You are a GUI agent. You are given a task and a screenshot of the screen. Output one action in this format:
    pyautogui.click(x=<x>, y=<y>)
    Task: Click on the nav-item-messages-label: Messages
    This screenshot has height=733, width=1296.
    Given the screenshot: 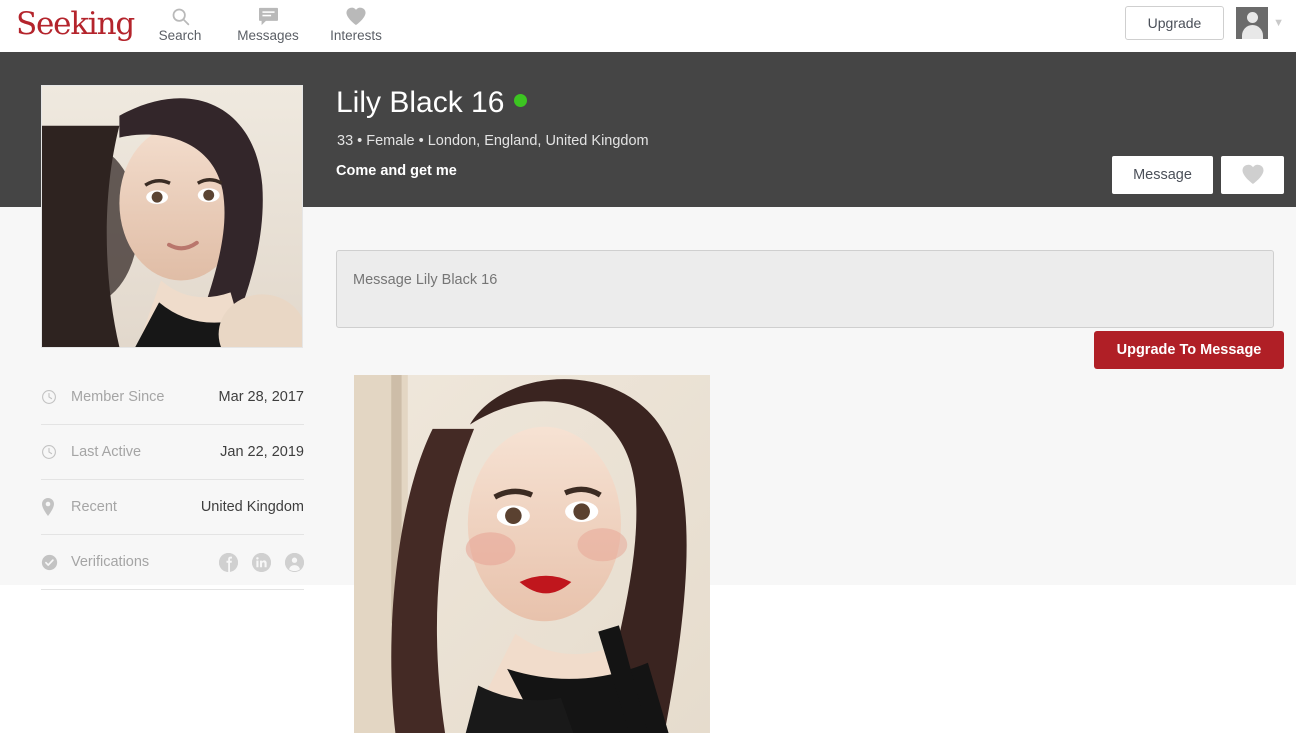 What is the action you would take?
    pyautogui.click(x=268, y=35)
    